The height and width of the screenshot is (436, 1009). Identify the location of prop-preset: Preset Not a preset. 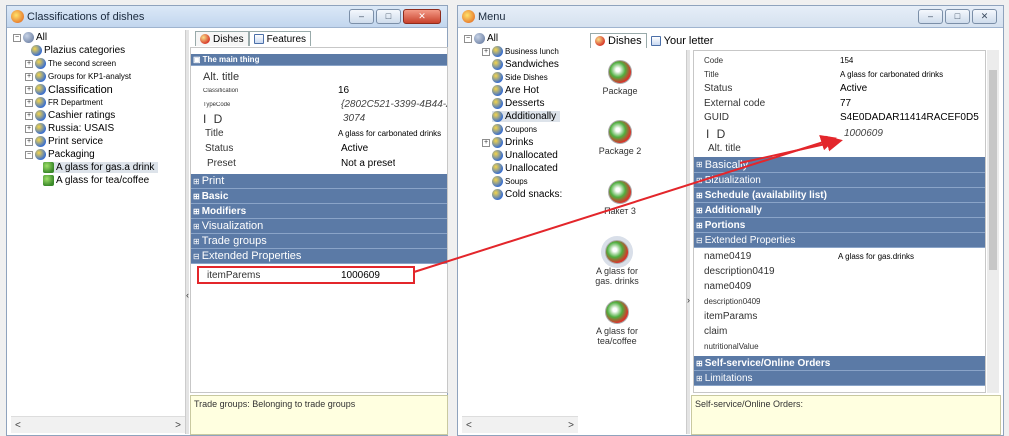
(319, 163).